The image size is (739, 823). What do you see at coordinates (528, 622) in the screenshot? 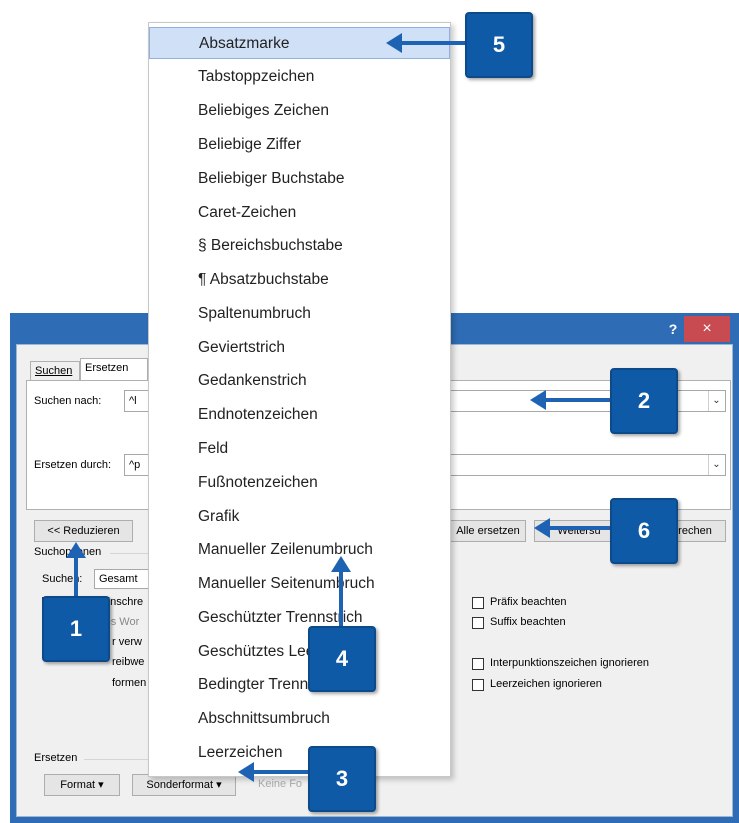
I see `suffix-label: Suffix beachten` at bounding box center [528, 622].